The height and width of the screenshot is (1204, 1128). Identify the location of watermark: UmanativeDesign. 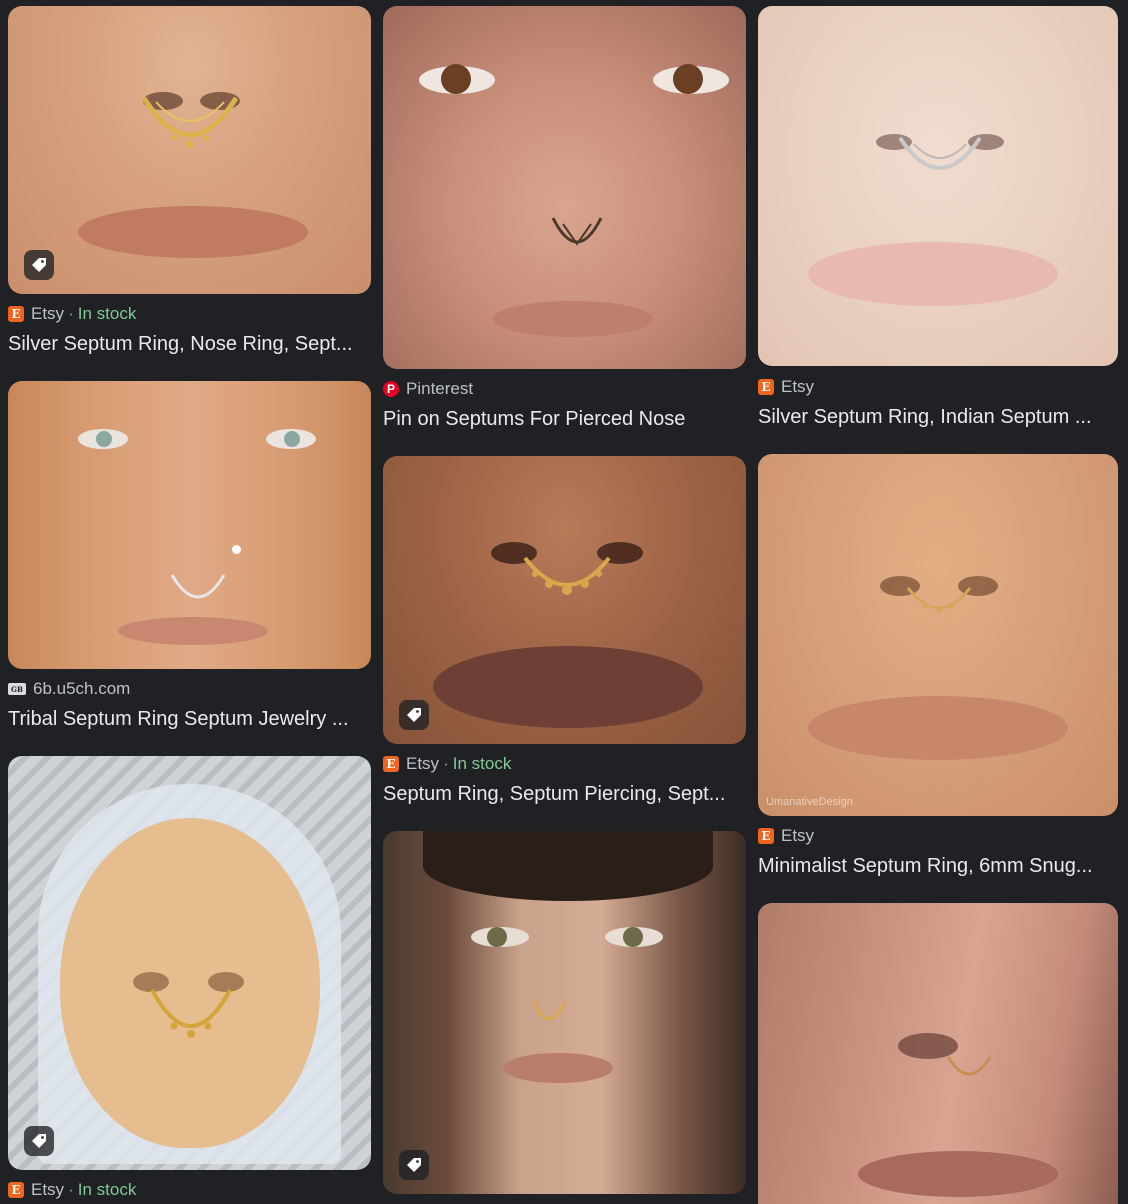
(809, 802).